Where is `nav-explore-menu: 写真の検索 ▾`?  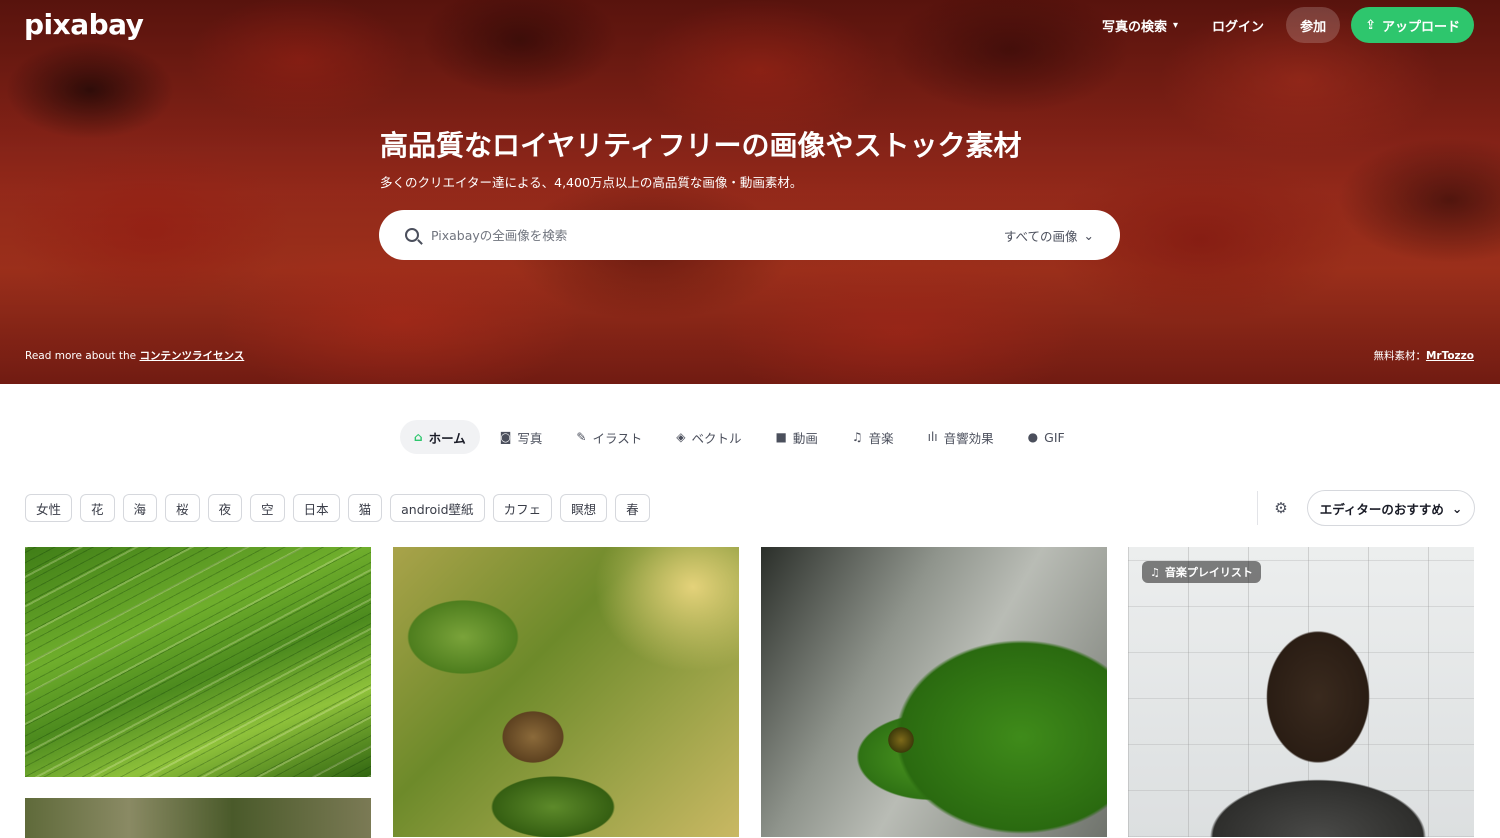
nav-explore-menu: 写真の検索 ▾ is located at coordinates (1140, 25).